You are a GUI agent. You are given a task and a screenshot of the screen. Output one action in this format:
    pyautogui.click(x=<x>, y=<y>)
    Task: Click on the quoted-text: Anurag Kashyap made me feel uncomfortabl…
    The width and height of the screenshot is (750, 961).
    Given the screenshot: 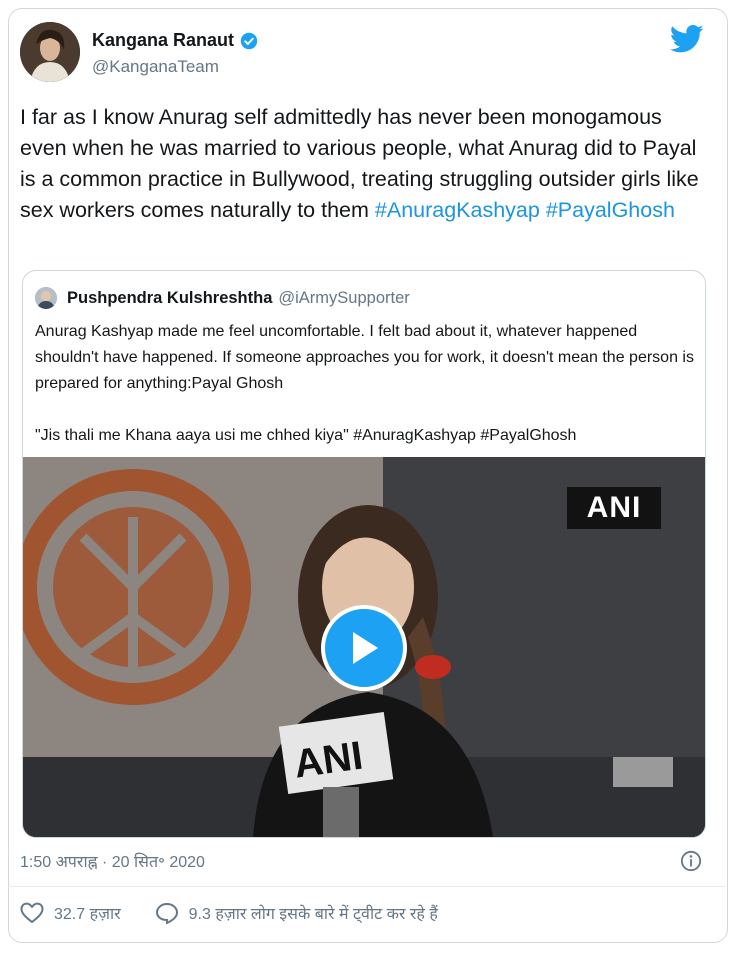 What is the action you would take?
    pyautogui.click(x=367, y=384)
    